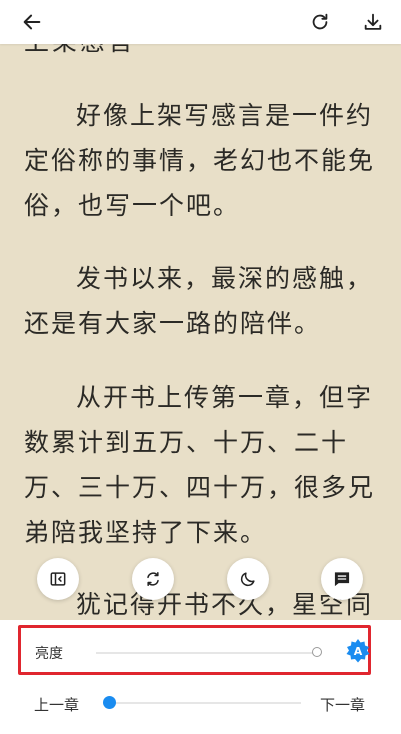  I want to click on refresh-button, so click(320, 22).